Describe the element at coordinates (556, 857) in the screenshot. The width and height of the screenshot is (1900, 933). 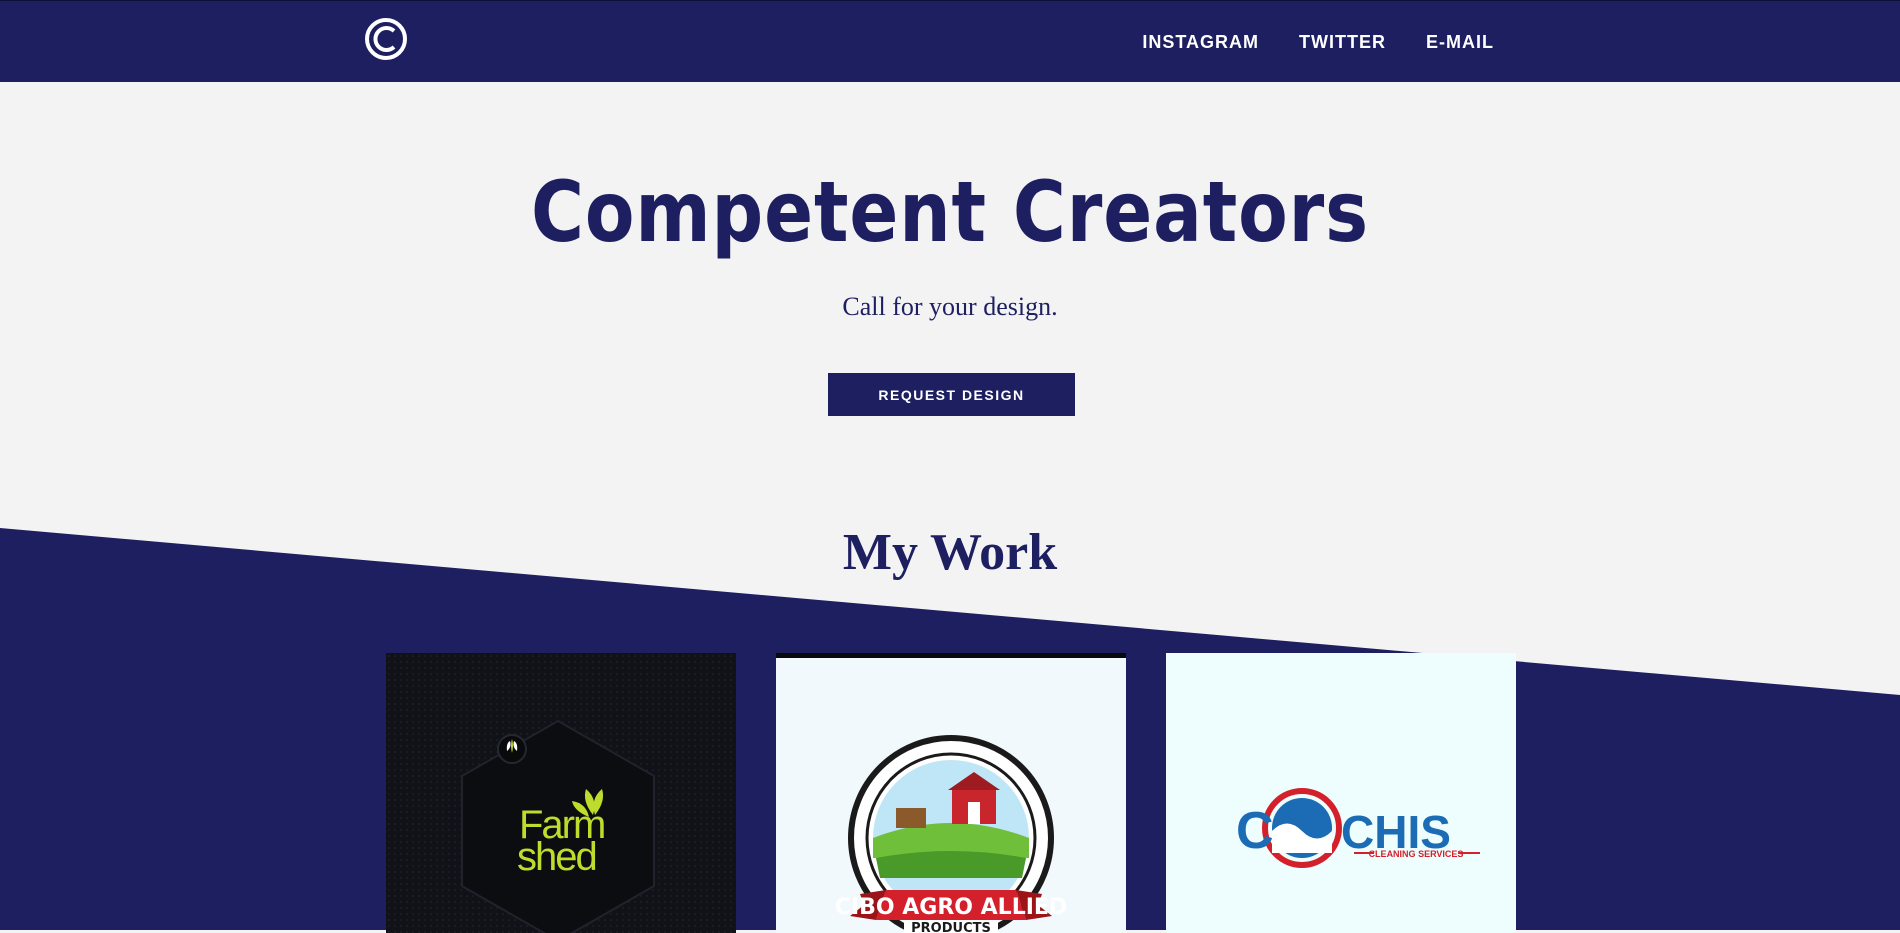
I see `farmshed-text-line2: shed` at that location.